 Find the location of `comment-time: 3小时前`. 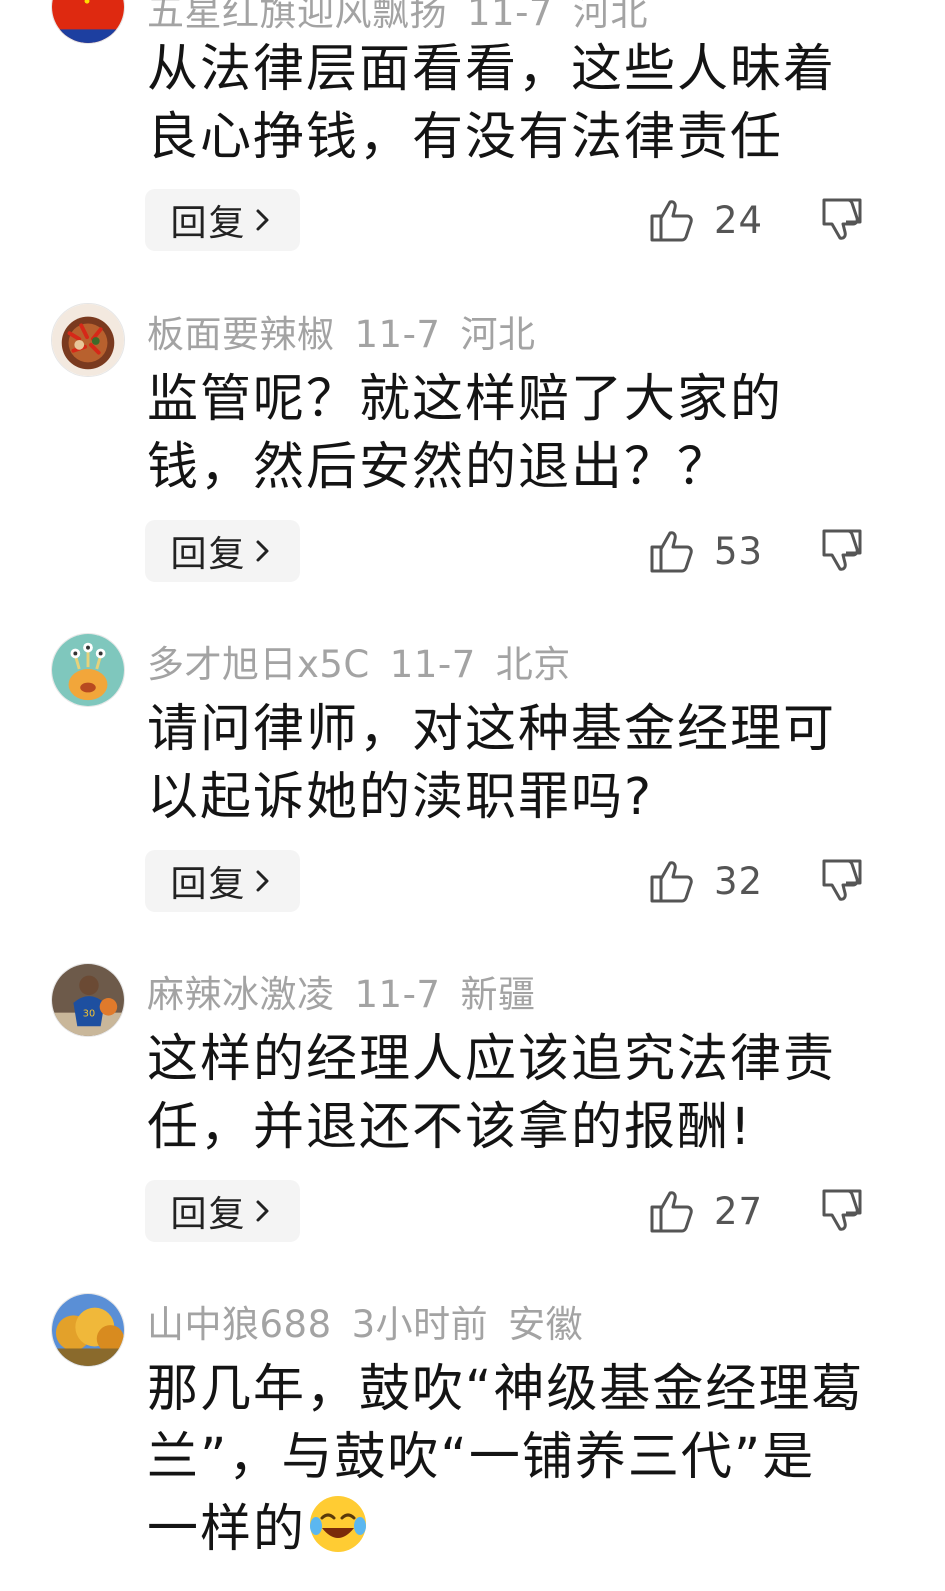

comment-time: 3小时前 is located at coordinates (420, 1324).